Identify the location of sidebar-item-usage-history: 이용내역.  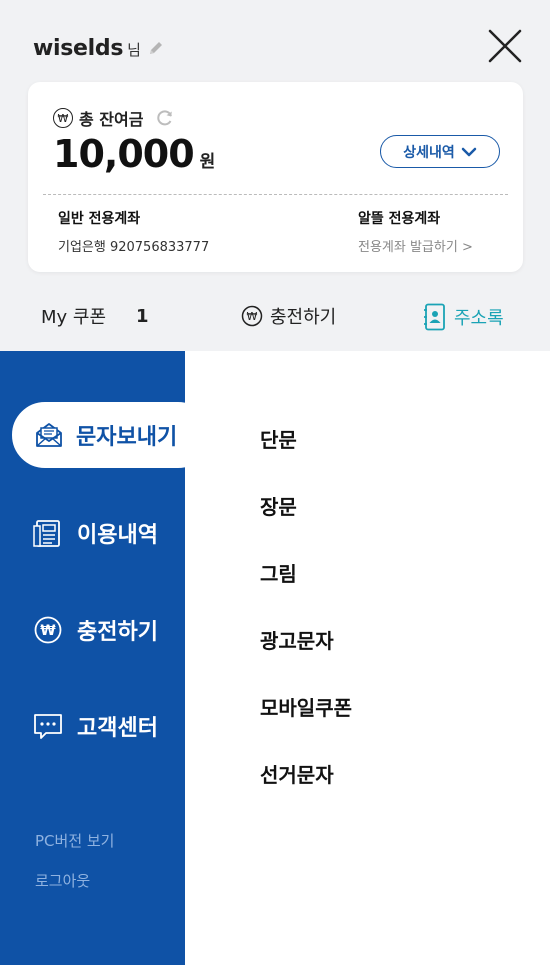
(95, 533).